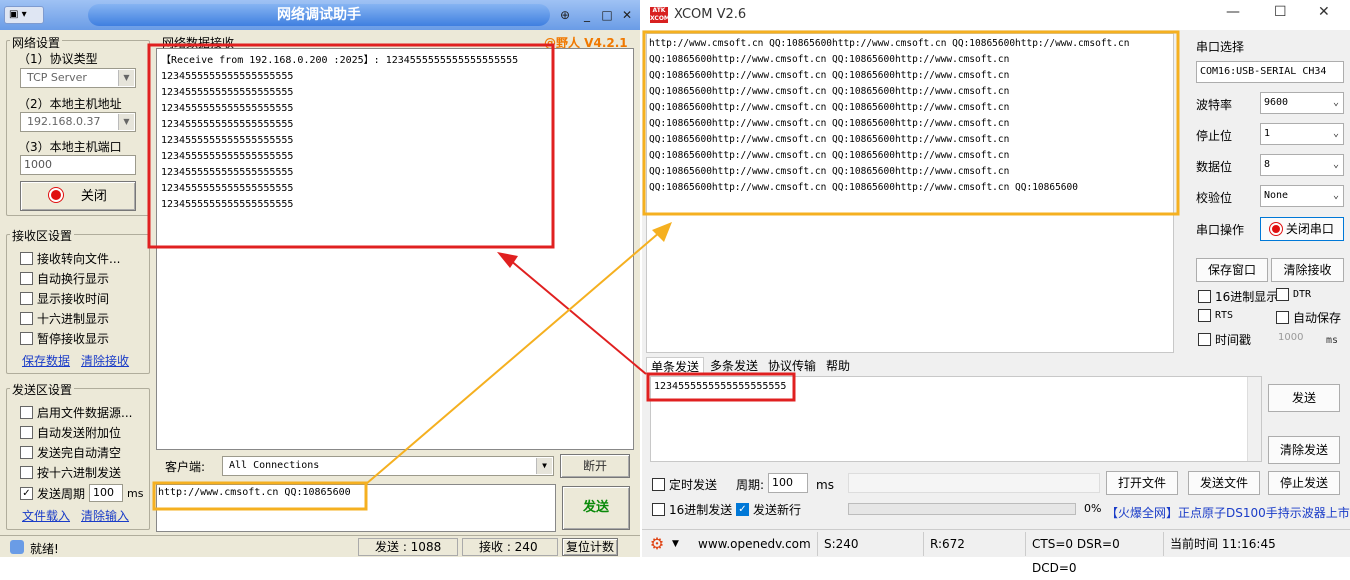  Describe the element at coordinates (507, 260) in the screenshot. I see `red-arrowhead` at that location.